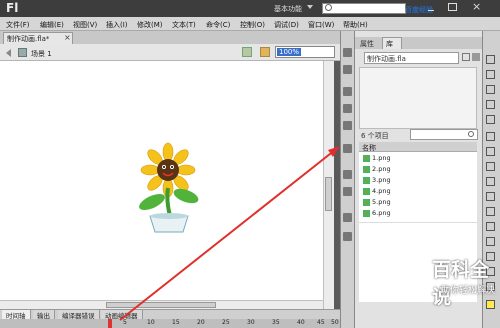  Describe the element at coordinates (44, 315) in the screenshot. I see `tab-output: 输出` at that location.